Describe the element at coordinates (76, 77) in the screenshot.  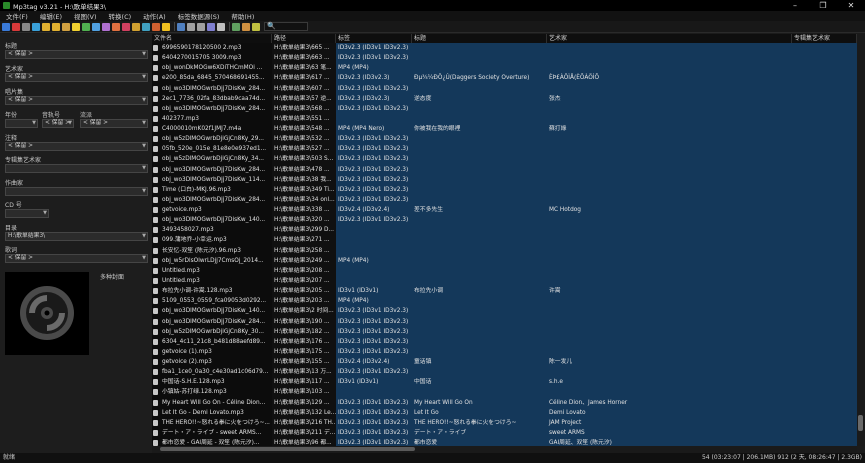
I see `artist-field: < 保留 > ▼` at that location.